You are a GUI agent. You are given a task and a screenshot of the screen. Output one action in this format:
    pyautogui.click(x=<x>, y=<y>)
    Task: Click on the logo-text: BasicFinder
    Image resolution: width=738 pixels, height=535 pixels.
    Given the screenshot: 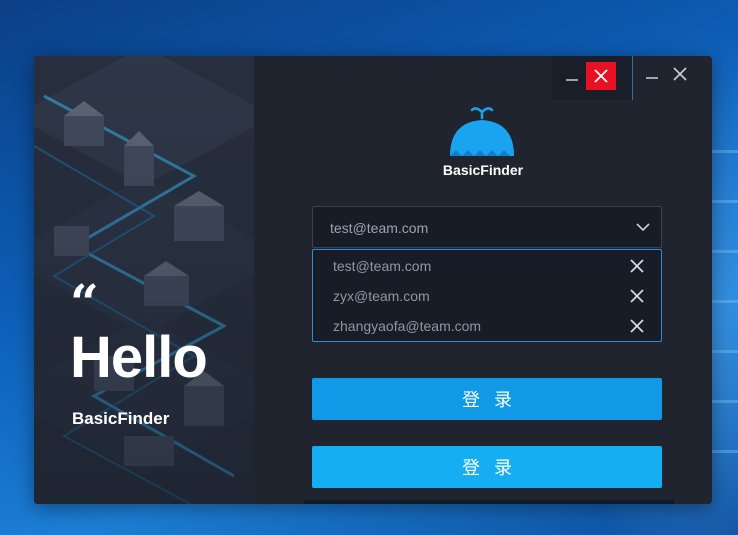 What is the action you would take?
    pyautogui.click(x=483, y=170)
    